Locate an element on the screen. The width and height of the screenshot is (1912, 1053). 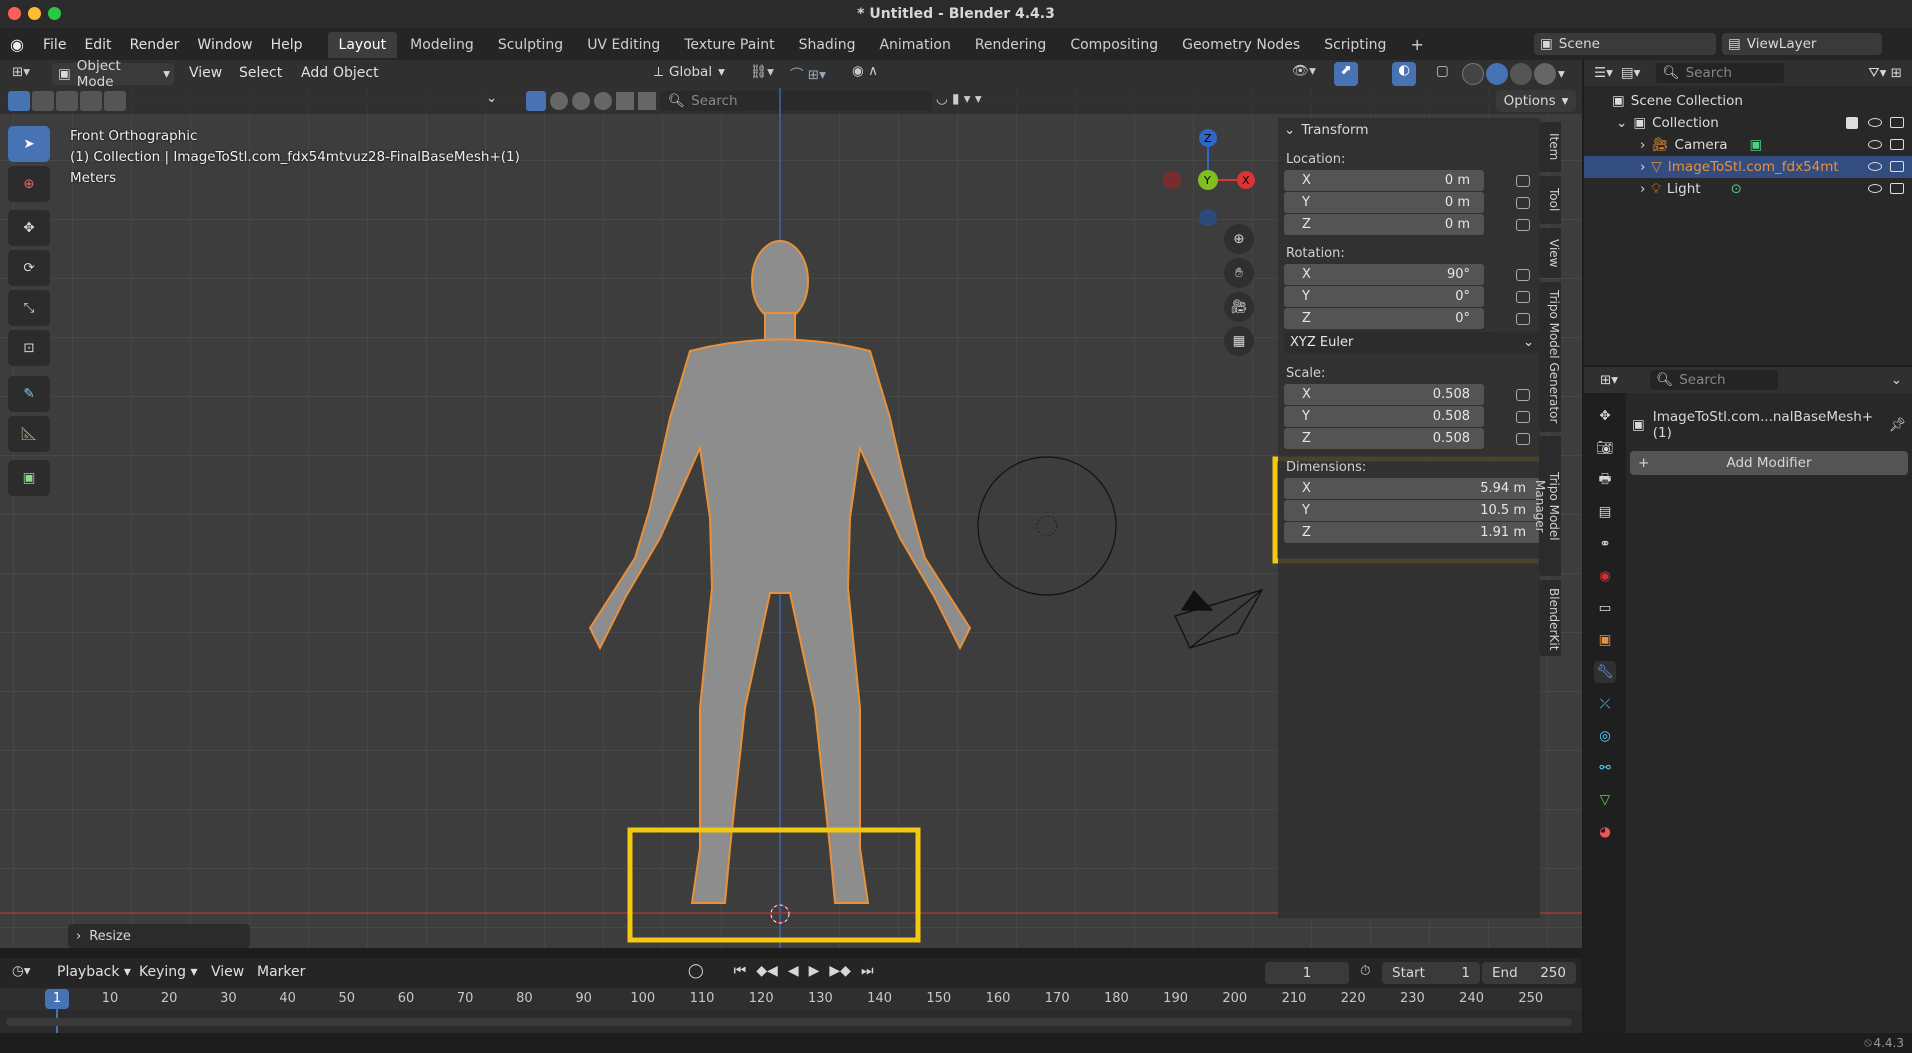
minimize-window-button is located at coordinates (34, 13).